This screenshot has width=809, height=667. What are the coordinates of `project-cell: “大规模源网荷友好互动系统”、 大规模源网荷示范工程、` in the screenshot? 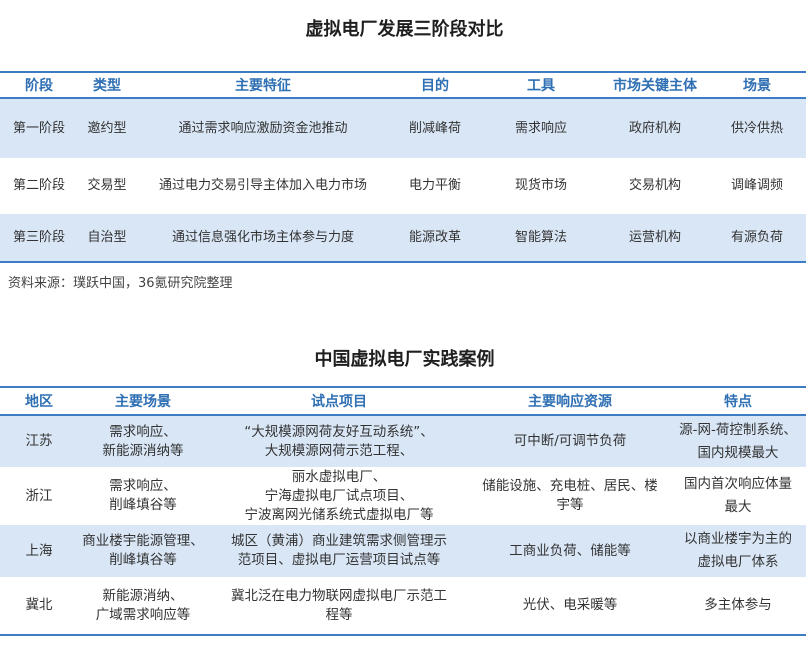 It's located at (339, 441).